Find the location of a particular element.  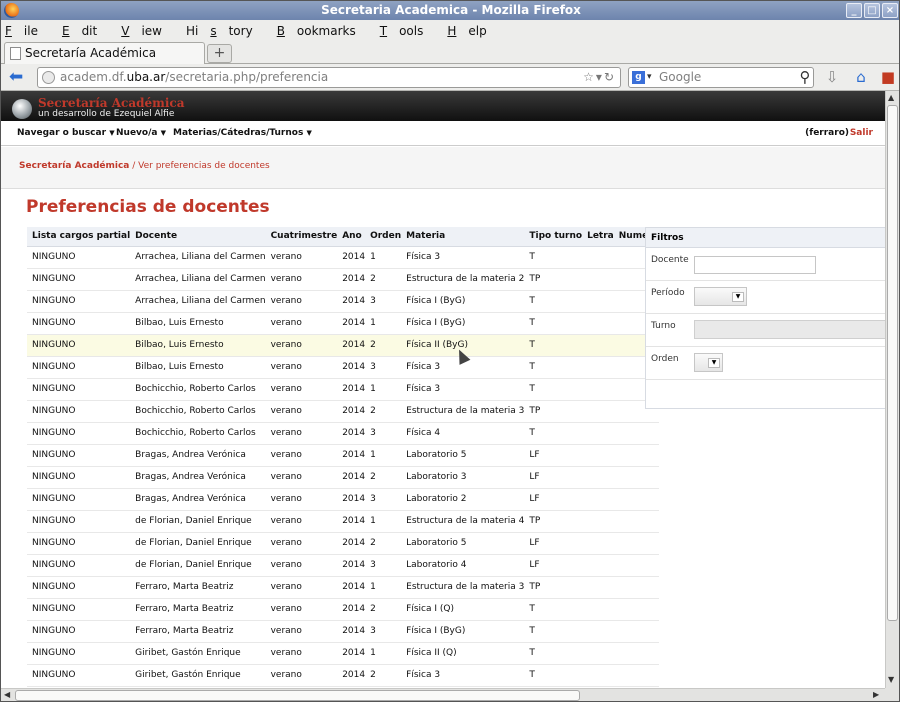

table-cell: Arrachea, Liliana del Carmen is located at coordinates (198, 257).